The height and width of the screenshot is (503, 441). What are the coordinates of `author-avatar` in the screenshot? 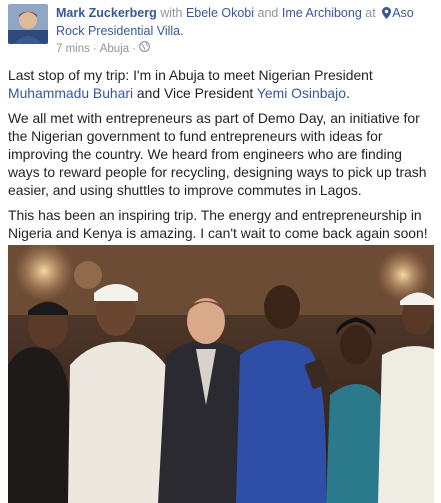 It's located at (28, 24).